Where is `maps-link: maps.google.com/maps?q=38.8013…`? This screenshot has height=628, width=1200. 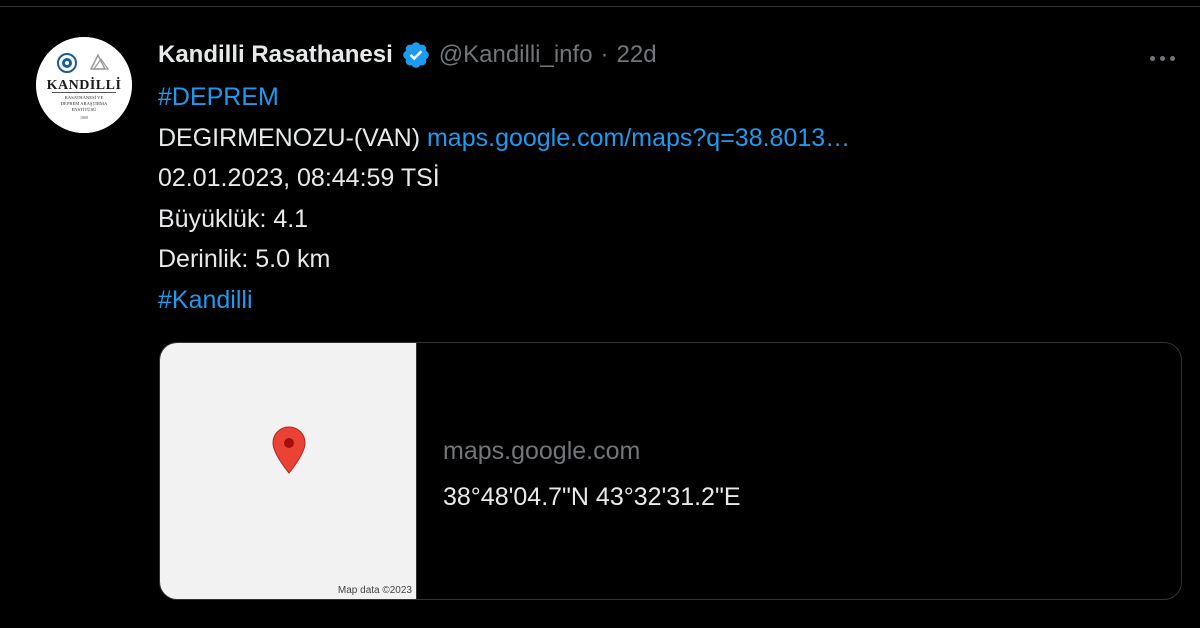
maps-link: maps.google.com/maps?q=38.8013… is located at coordinates (638, 138).